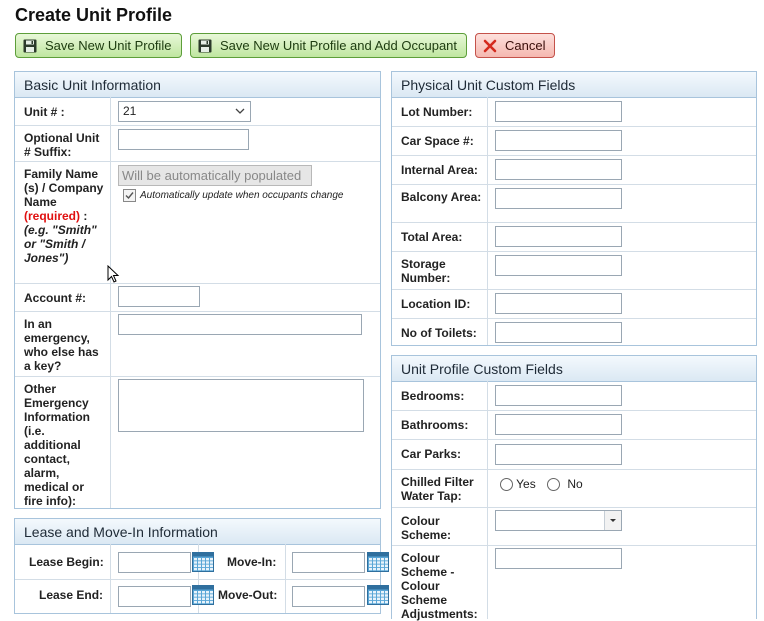  Describe the element at coordinates (154, 562) in the screenshot. I see `lease-begin-input` at that location.